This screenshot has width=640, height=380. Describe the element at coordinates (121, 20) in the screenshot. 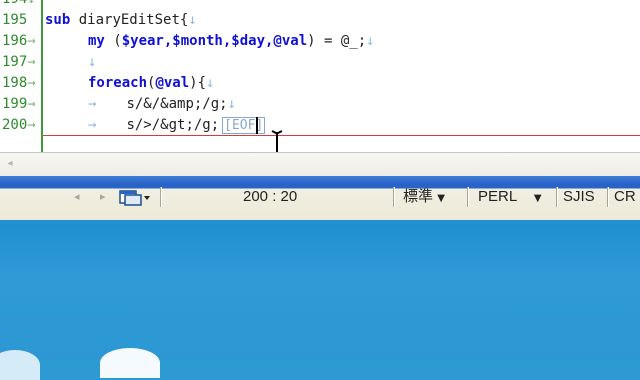

I see `code-line: sub diaryEditSet{↓` at that location.